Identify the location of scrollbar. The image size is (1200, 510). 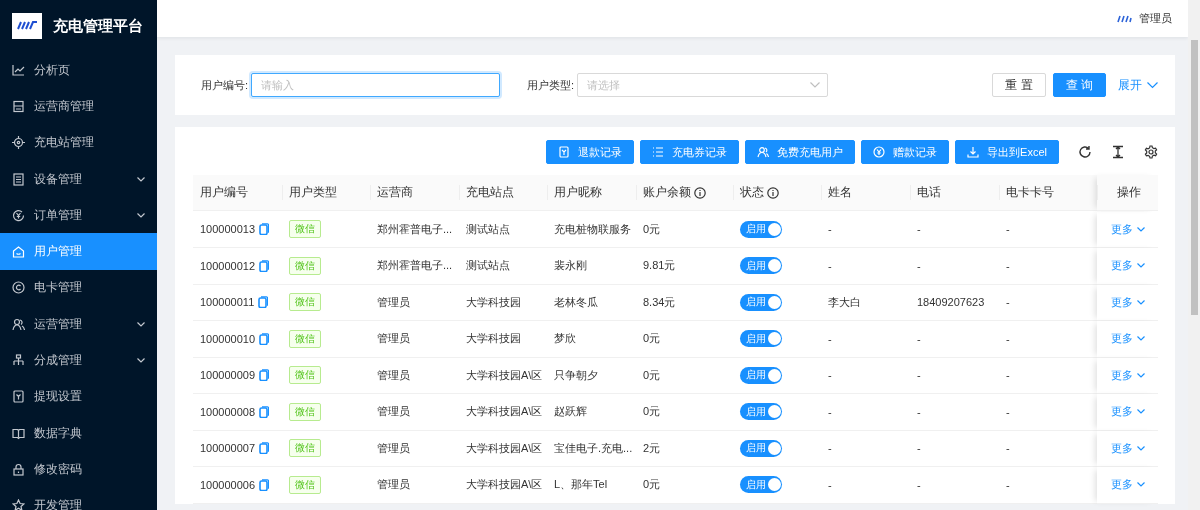
(1194, 255).